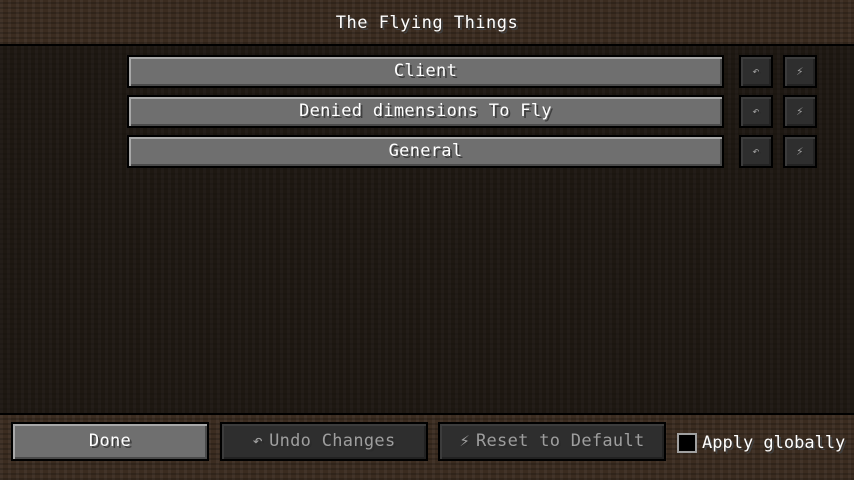 This screenshot has width=854, height=480. I want to click on undo-changes-button: ↶ Undo Changes, so click(324, 441).